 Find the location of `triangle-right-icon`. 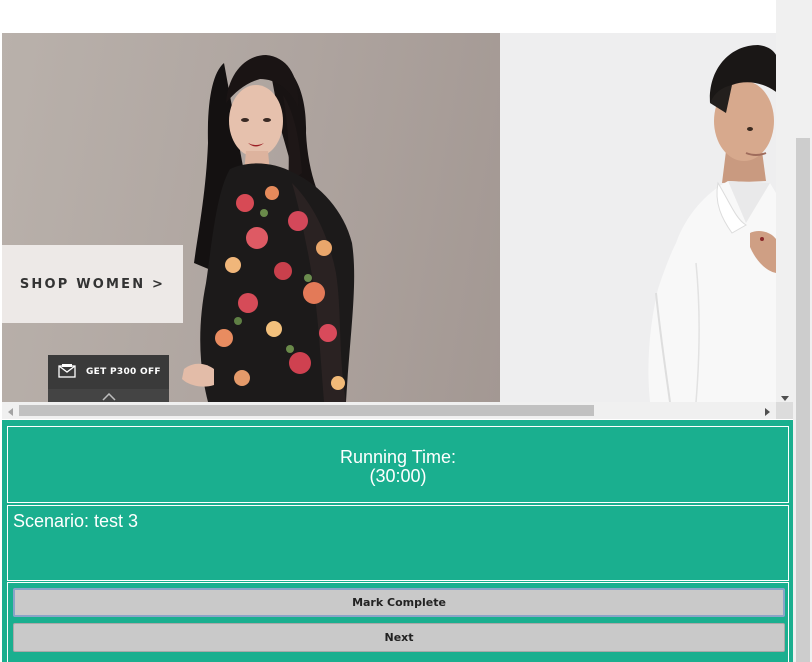

triangle-right-icon is located at coordinates (767, 410).